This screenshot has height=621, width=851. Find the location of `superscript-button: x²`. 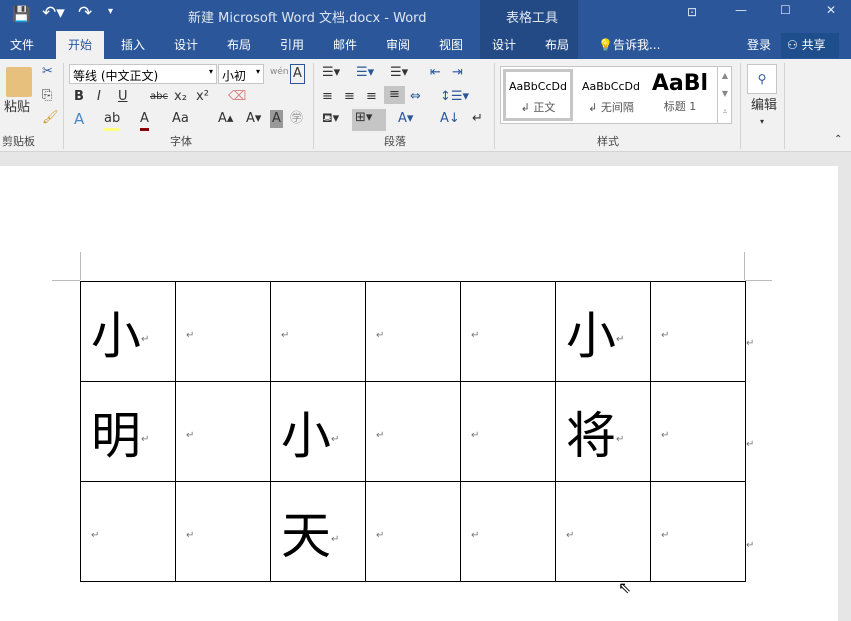

superscript-button: x² is located at coordinates (202, 97).